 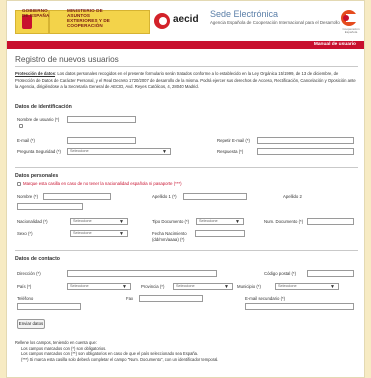 What do you see at coordinates (28, 196) in the screenshot?
I see `name-label: Nombre (*)` at bounding box center [28, 196].